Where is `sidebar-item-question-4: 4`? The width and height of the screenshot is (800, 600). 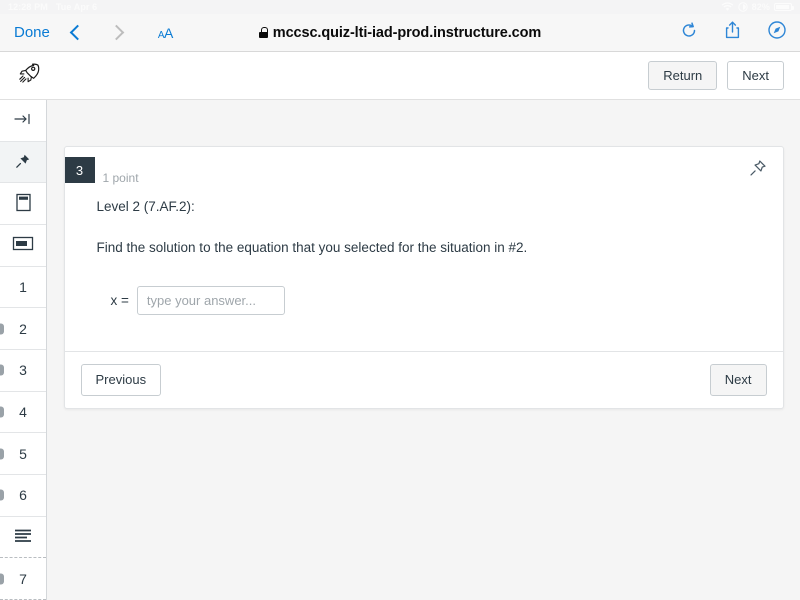 sidebar-item-question-4: 4 is located at coordinates (23, 413).